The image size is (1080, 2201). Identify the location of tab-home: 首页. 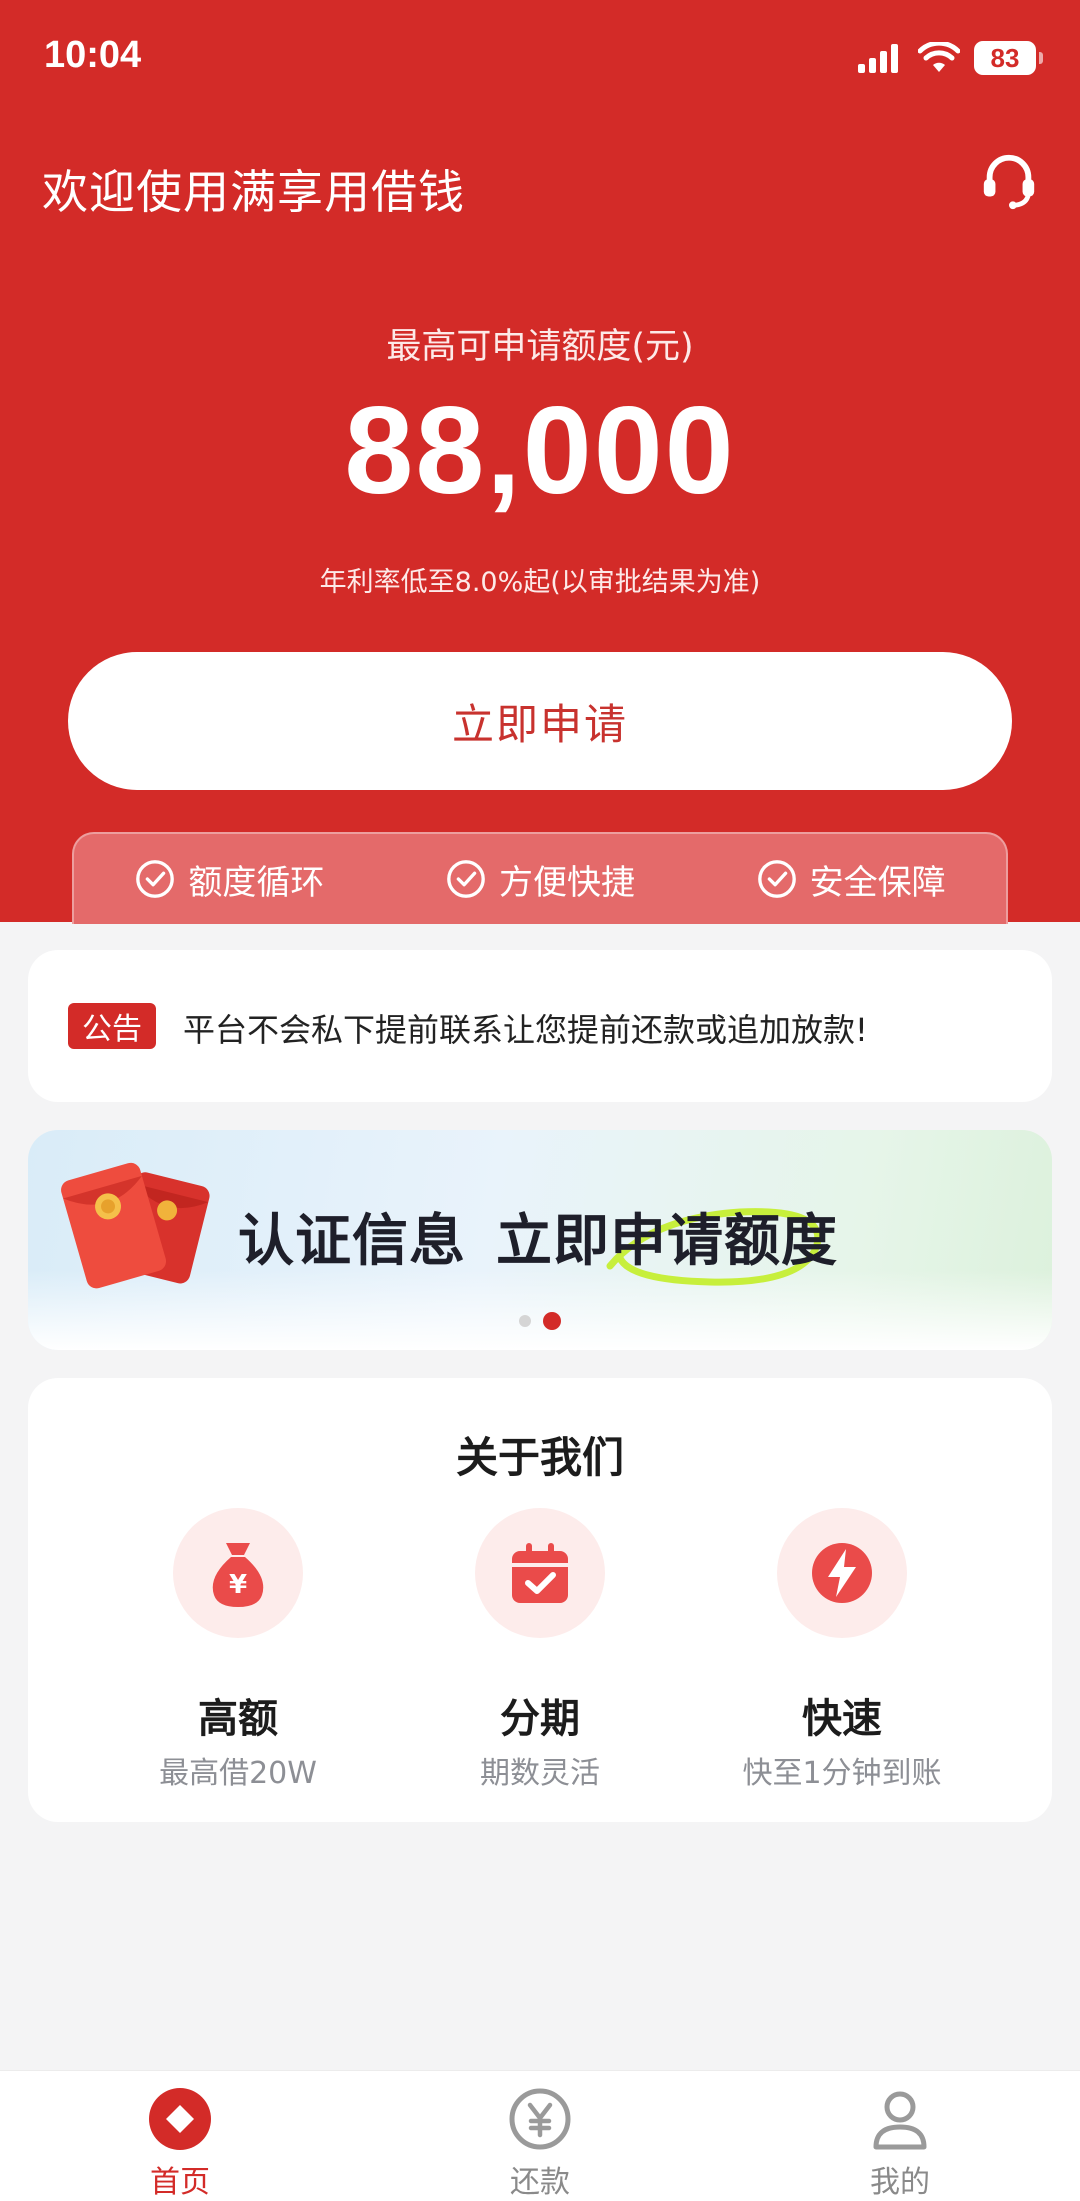
(180, 2142).